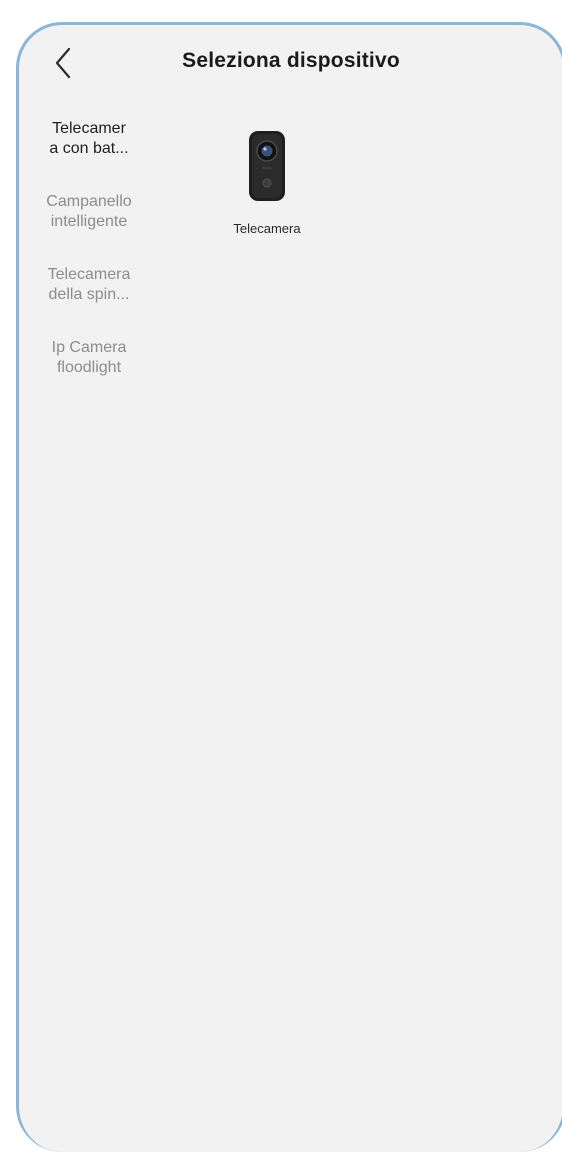 The width and height of the screenshot is (562, 1152). Describe the element at coordinates (89, 212) in the screenshot. I see `category-item-smart-doorbell: Campanello intelligente` at that location.